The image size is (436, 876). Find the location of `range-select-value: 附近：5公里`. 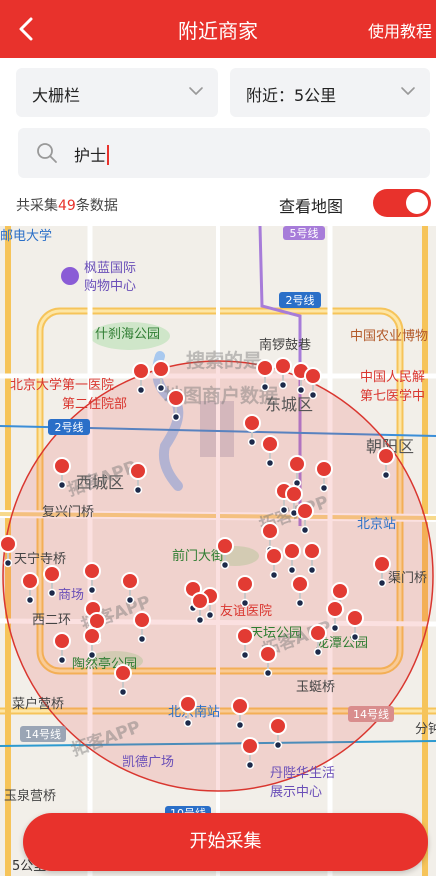

range-select-value: 附近：5公里 is located at coordinates (291, 95).